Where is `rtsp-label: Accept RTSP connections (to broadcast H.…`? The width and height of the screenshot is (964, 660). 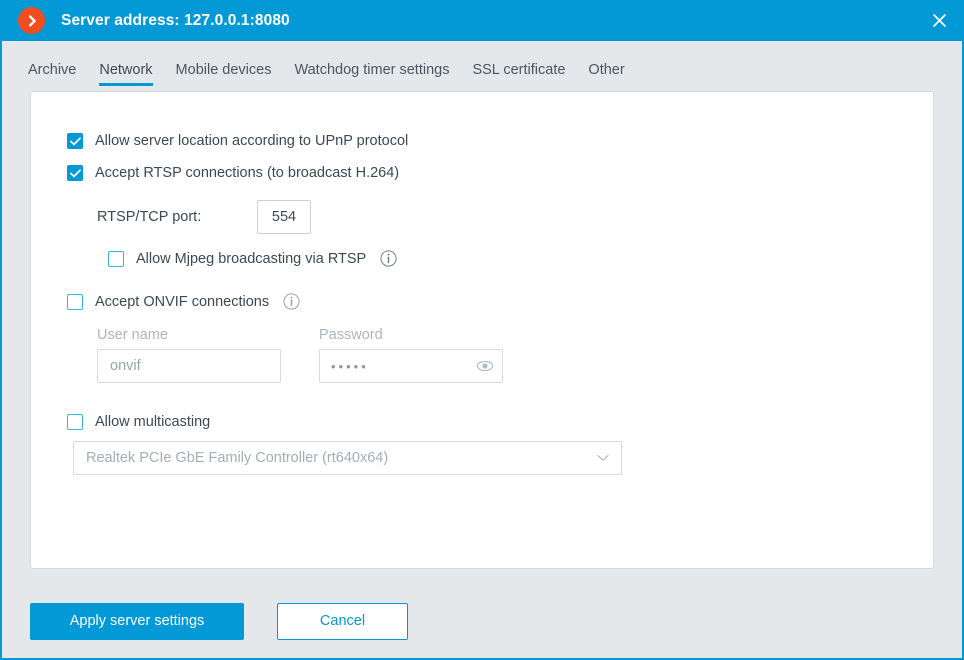 rtsp-label: Accept RTSP connections (to broadcast H.… is located at coordinates (247, 173).